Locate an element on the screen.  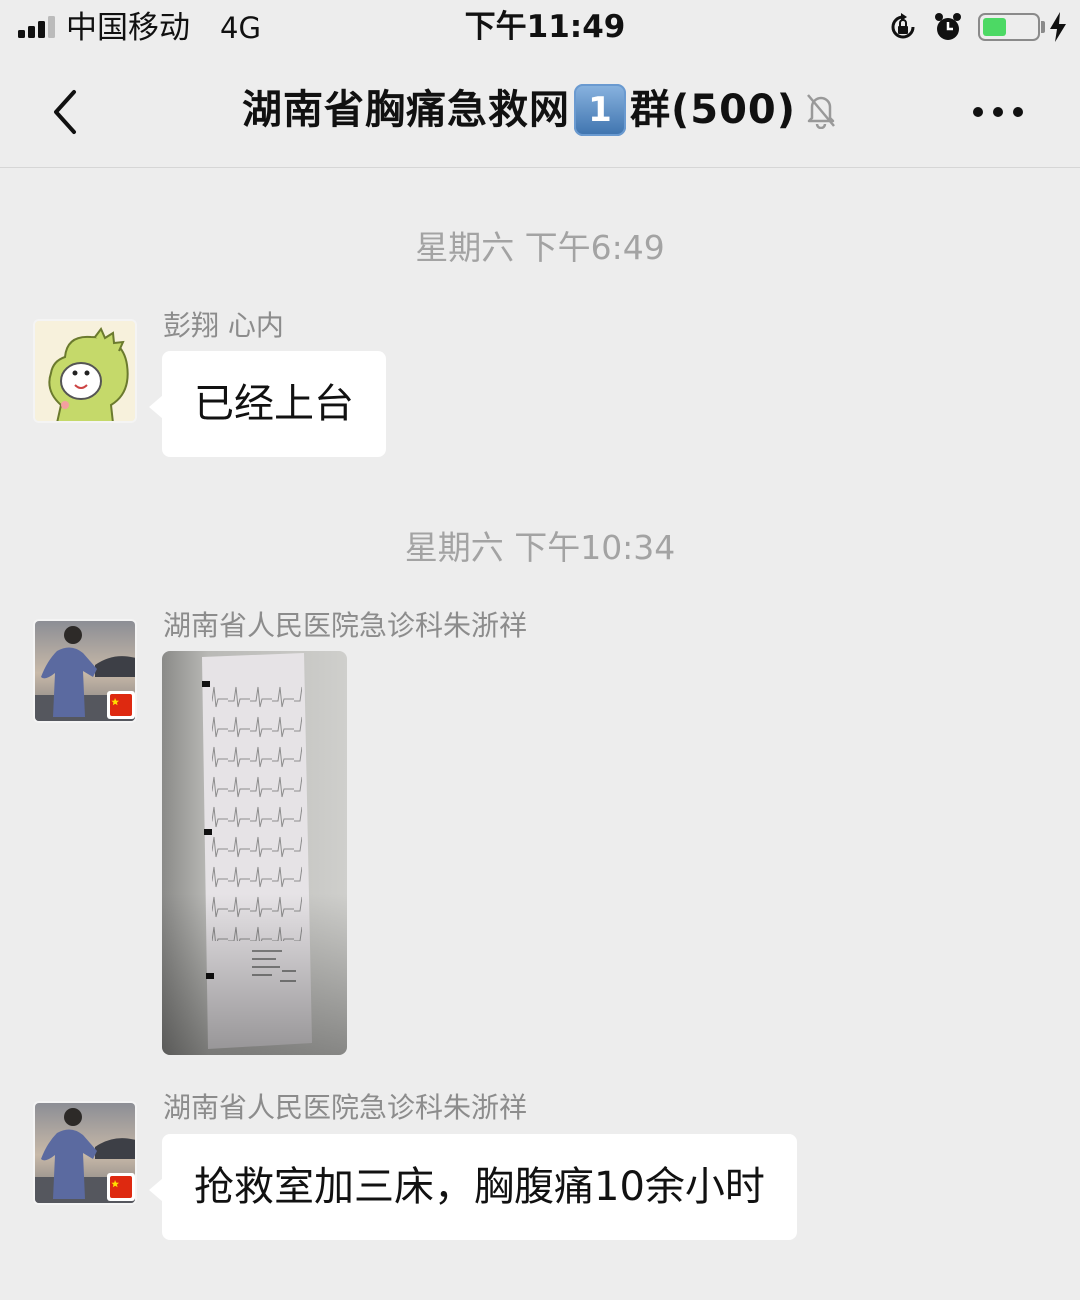
chat-timestamp: 星期六 下午6:49 is located at coordinates (540, 247).